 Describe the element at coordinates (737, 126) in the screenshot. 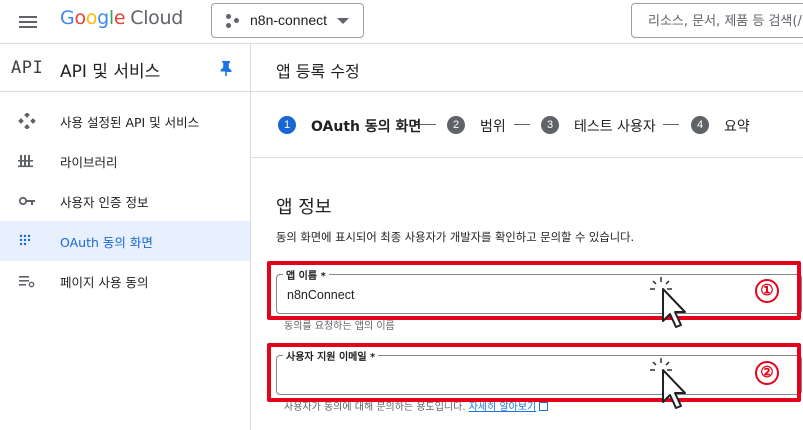

I see `step-4-label: 요약` at that location.